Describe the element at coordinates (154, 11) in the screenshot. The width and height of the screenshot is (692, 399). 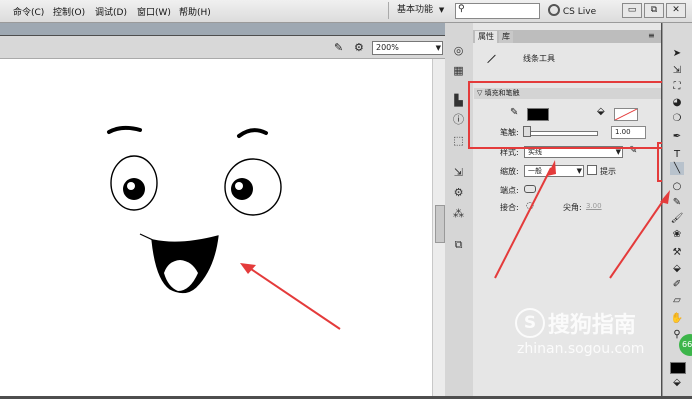
I see `menu-window: 窗口(W)` at that location.